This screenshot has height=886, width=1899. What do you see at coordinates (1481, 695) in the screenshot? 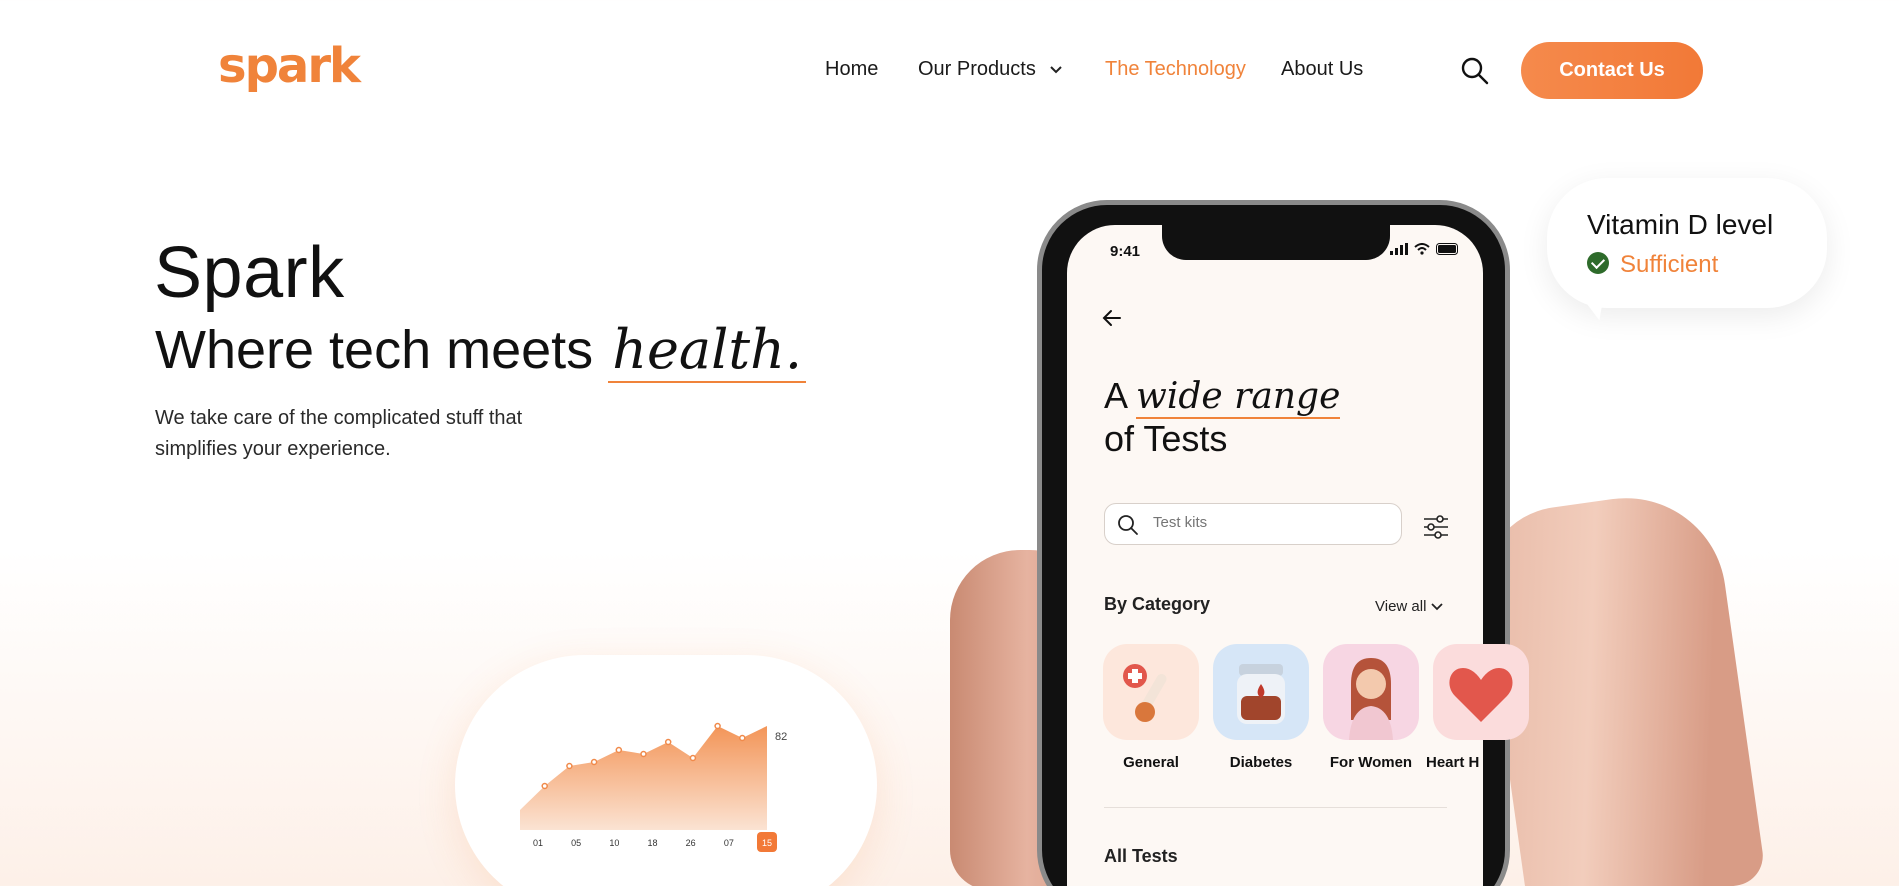
I see `heart-icon` at bounding box center [1481, 695].